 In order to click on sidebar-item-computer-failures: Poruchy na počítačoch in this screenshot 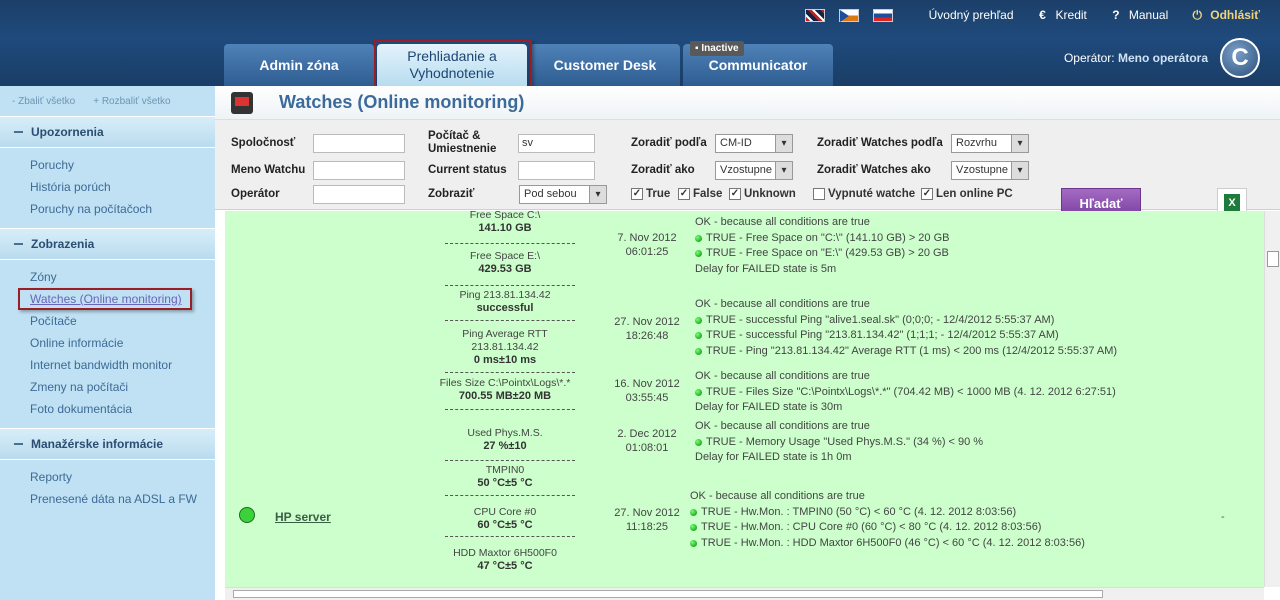, I will do `click(122, 209)`.